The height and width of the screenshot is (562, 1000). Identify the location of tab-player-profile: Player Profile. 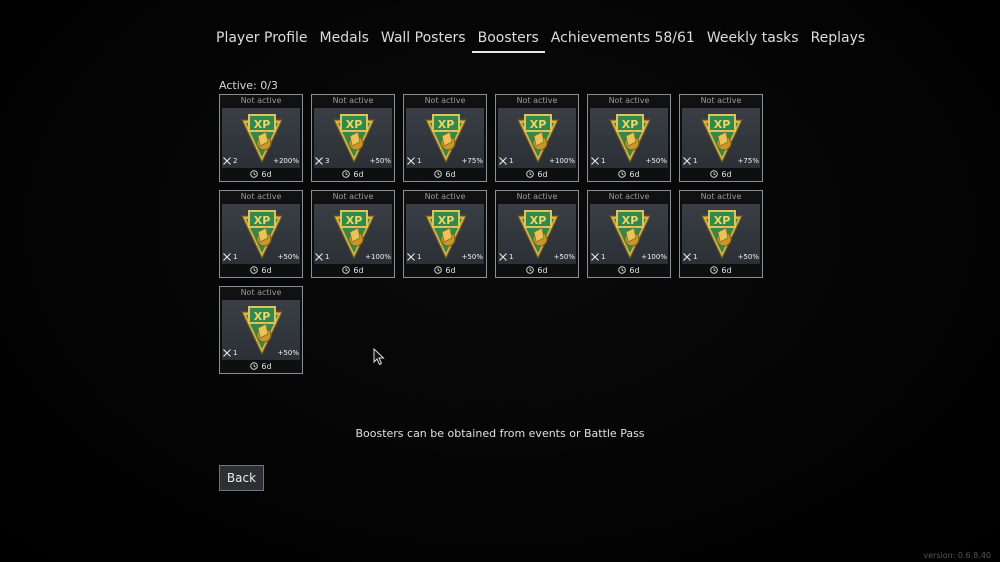
(262, 40).